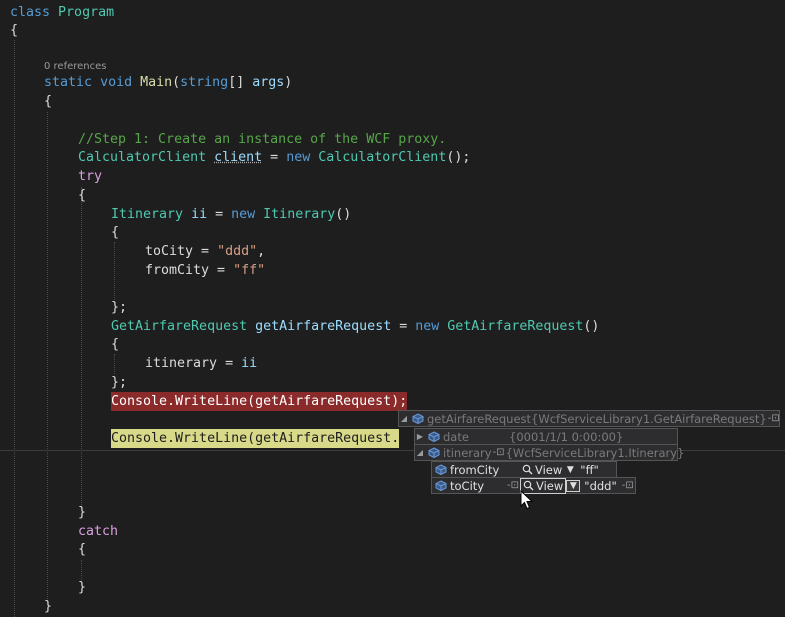 The height and width of the screenshot is (617, 785). I want to click on codelens-references: 0 references, so click(75, 66).